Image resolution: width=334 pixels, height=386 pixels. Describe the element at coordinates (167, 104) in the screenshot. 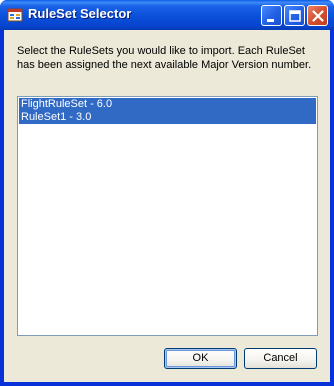

I see `ruleset-item-flightruleset: FlightRuleSet - 6.0` at that location.